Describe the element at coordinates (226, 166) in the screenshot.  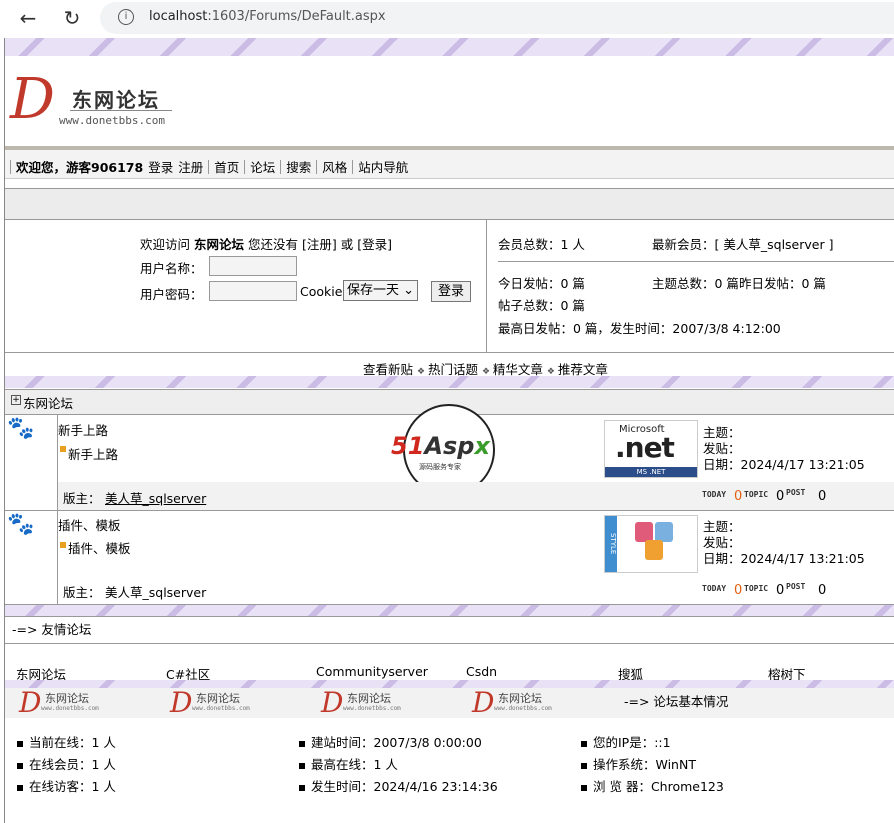
I see `nav-home: 首页` at that location.